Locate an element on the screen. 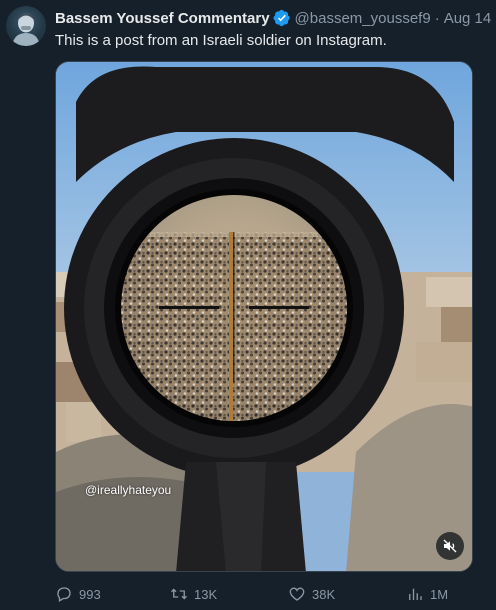 This screenshot has height=610, width=496. retweet-count: 13K is located at coordinates (206, 594).